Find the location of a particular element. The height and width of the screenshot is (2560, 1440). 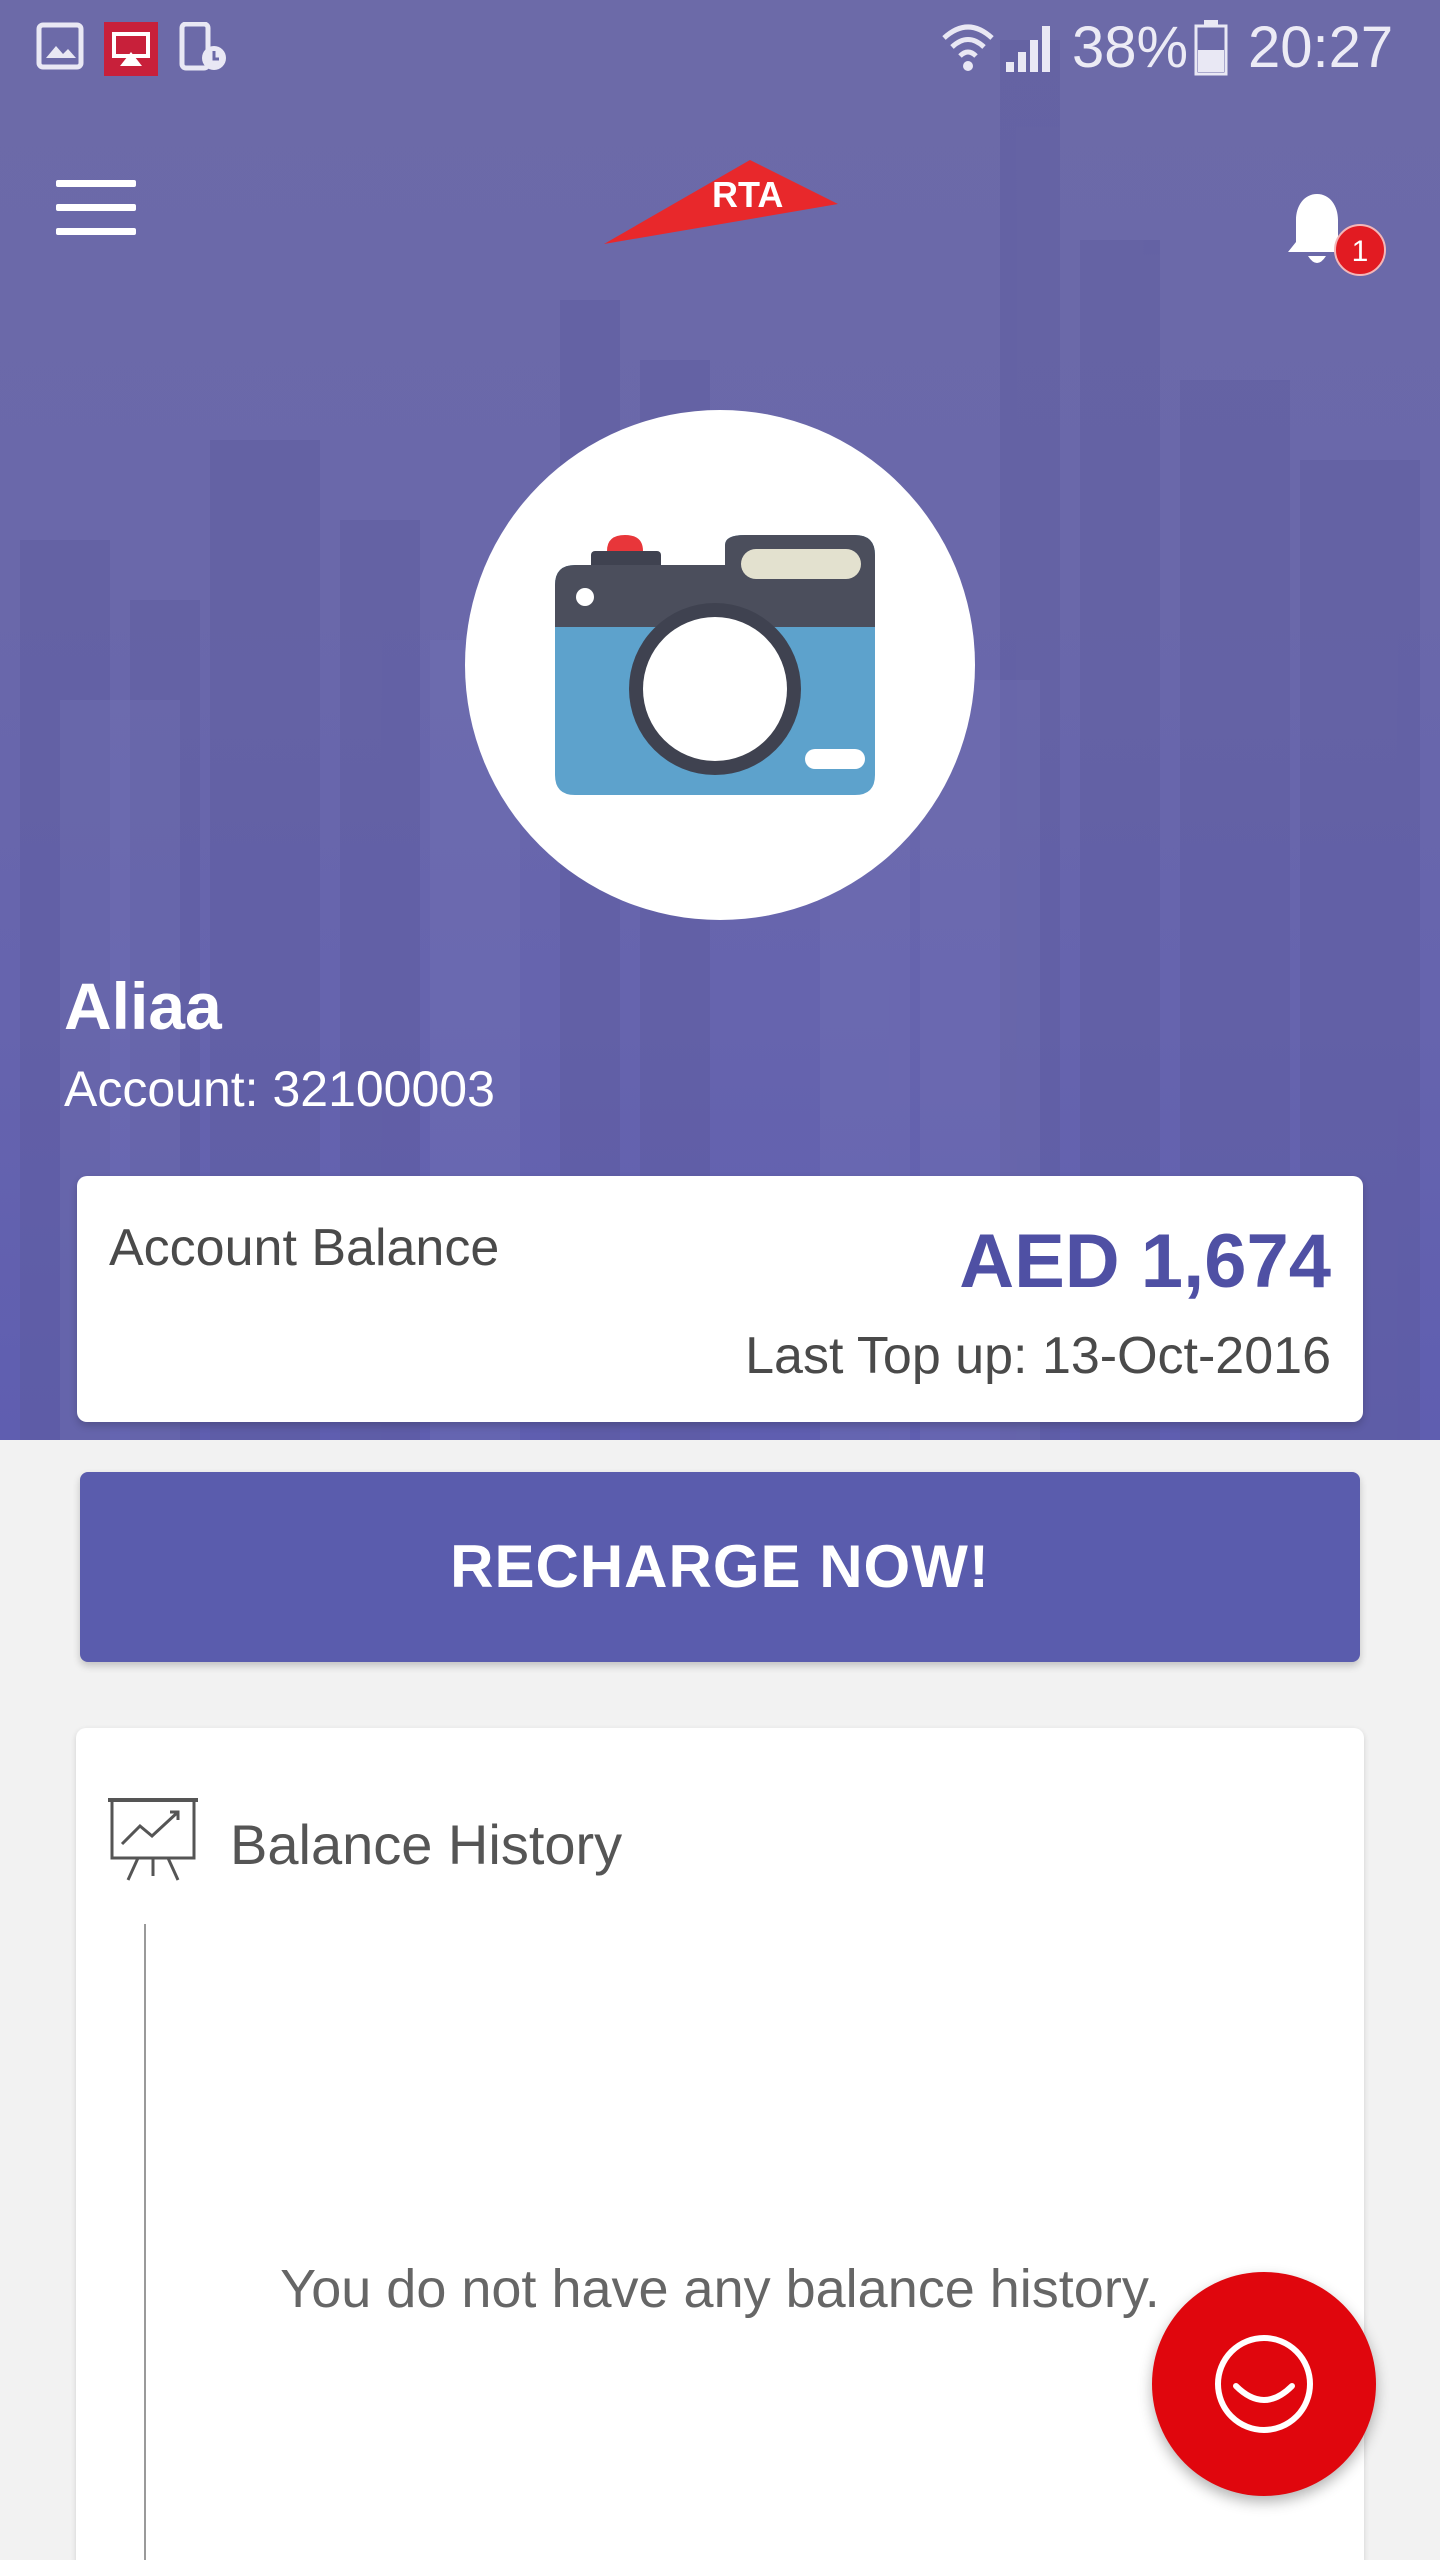

balance-amount: AED 1,674 is located at coordinates (1145, 1261).